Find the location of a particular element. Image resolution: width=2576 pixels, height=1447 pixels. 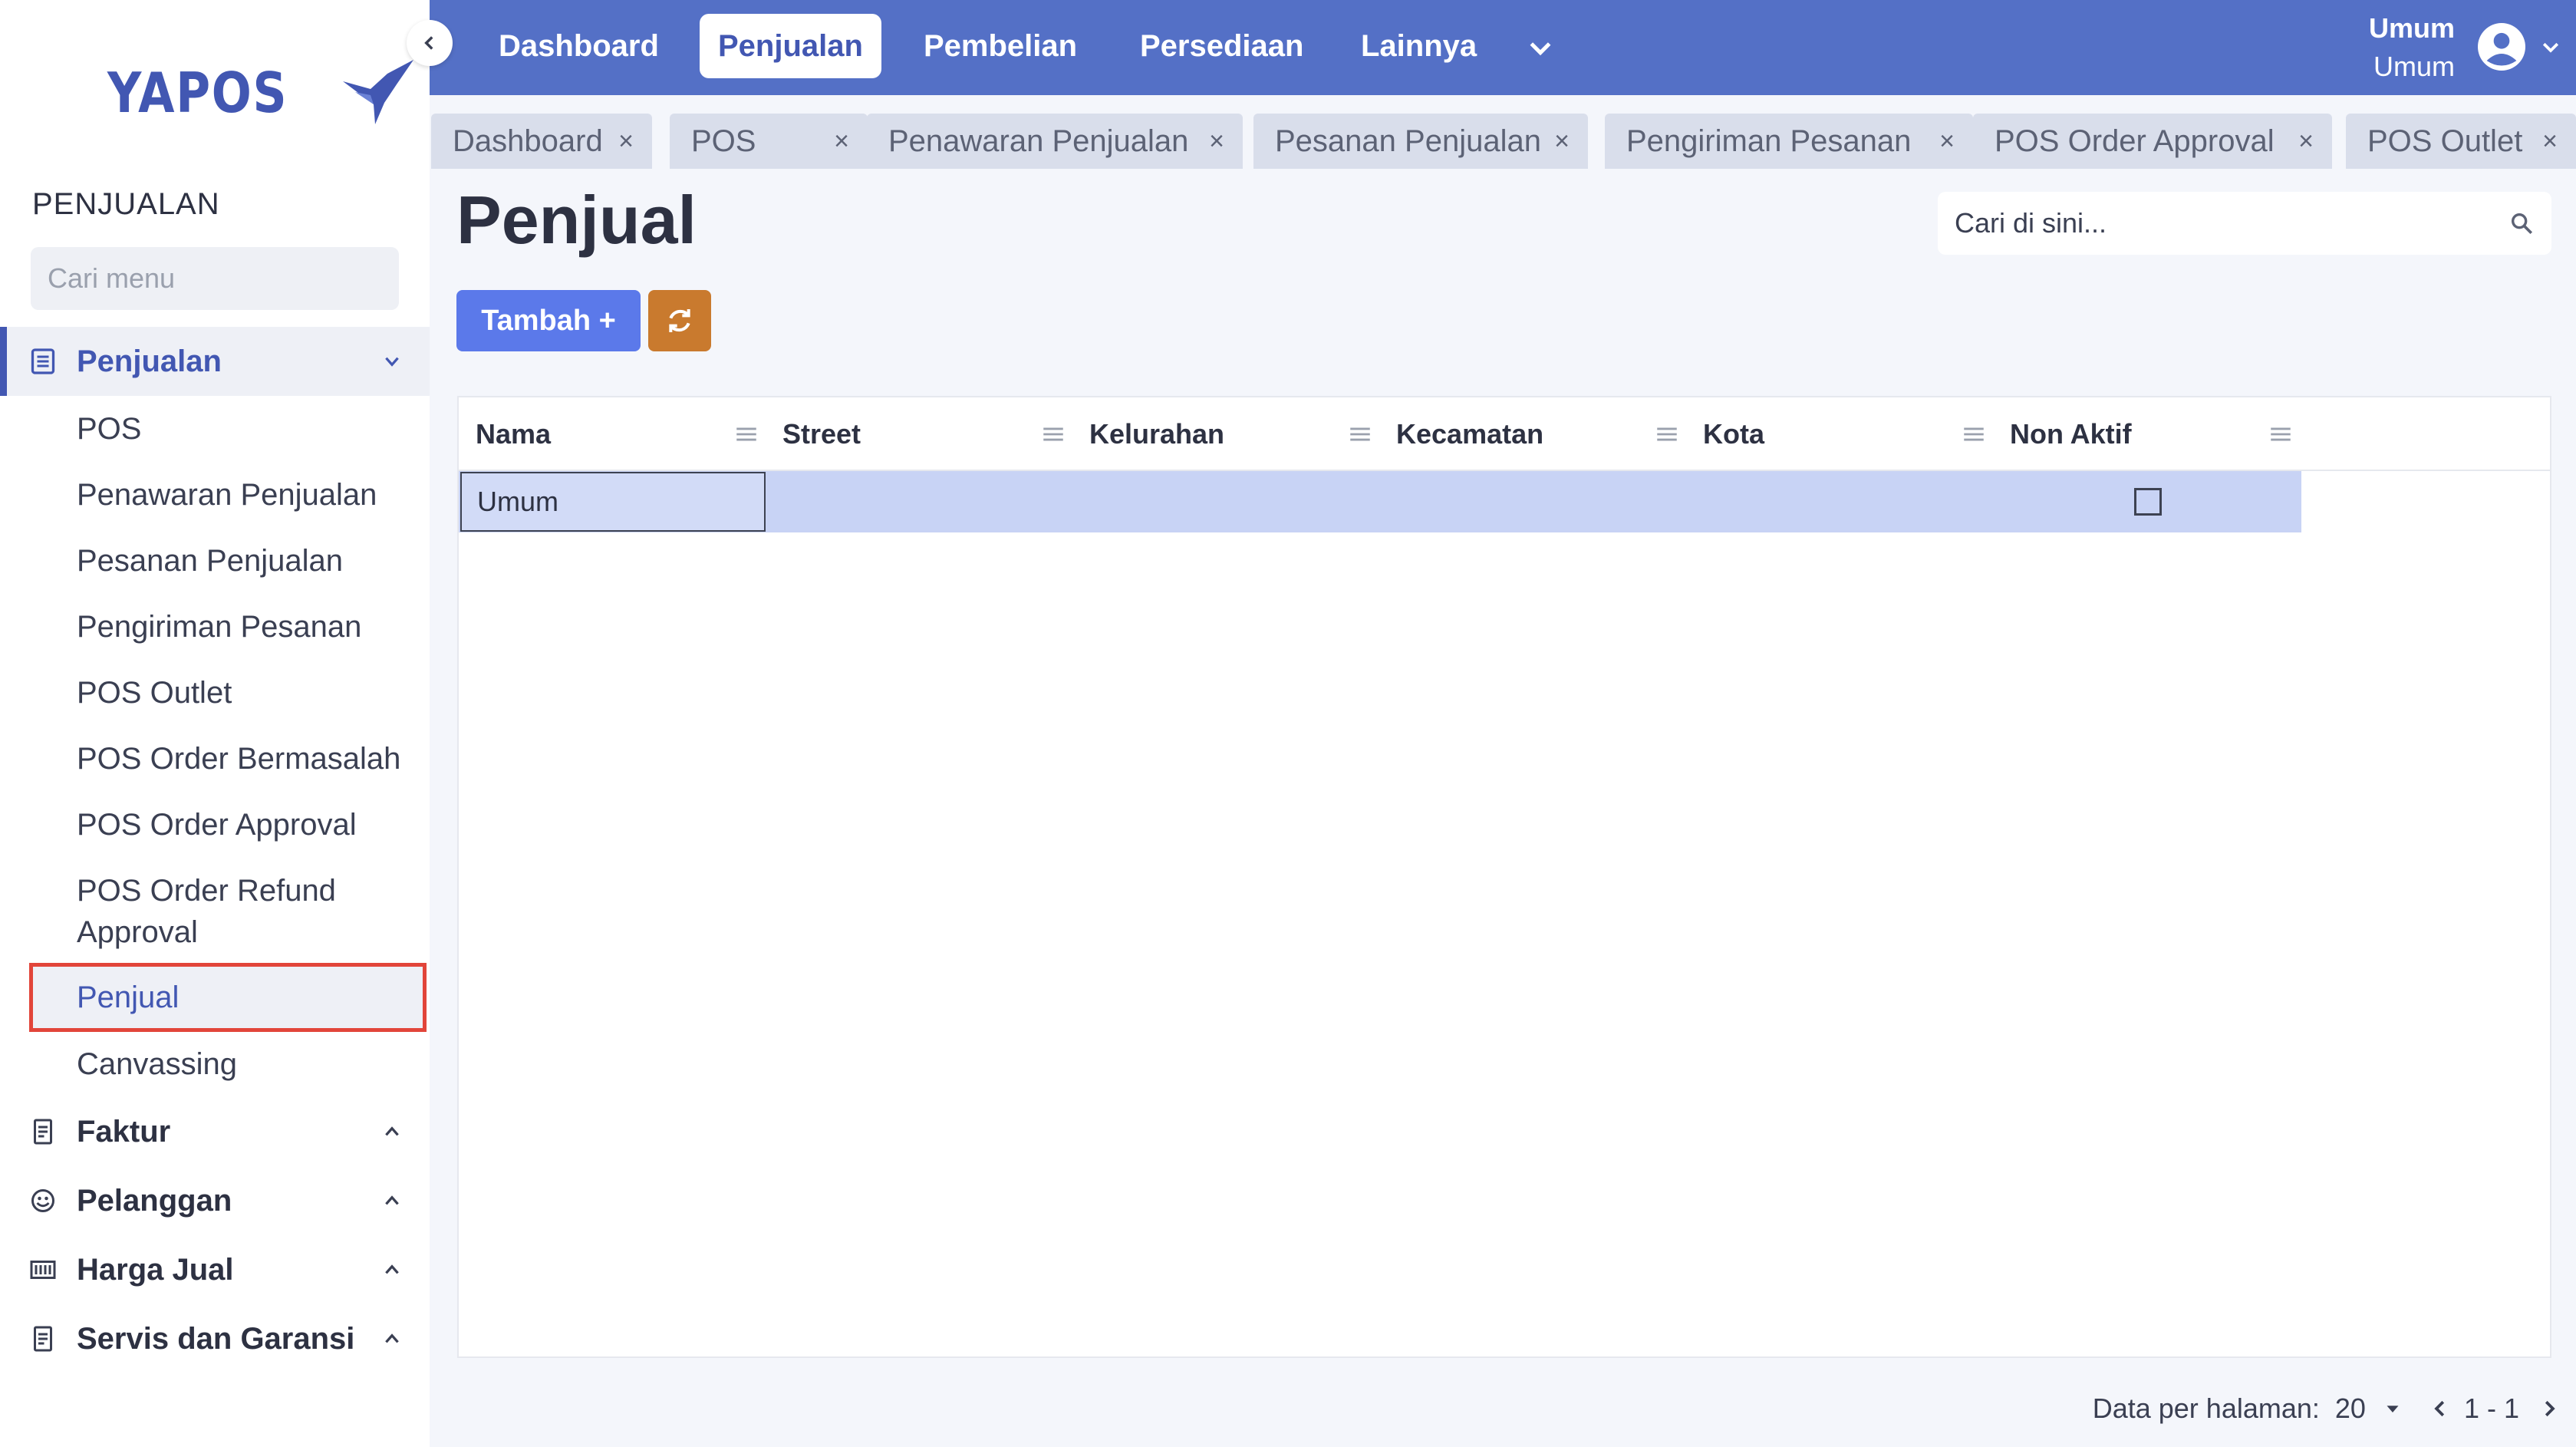

tab-pos-outlet: POS Outlet × is located at coordinates (2461, 141).